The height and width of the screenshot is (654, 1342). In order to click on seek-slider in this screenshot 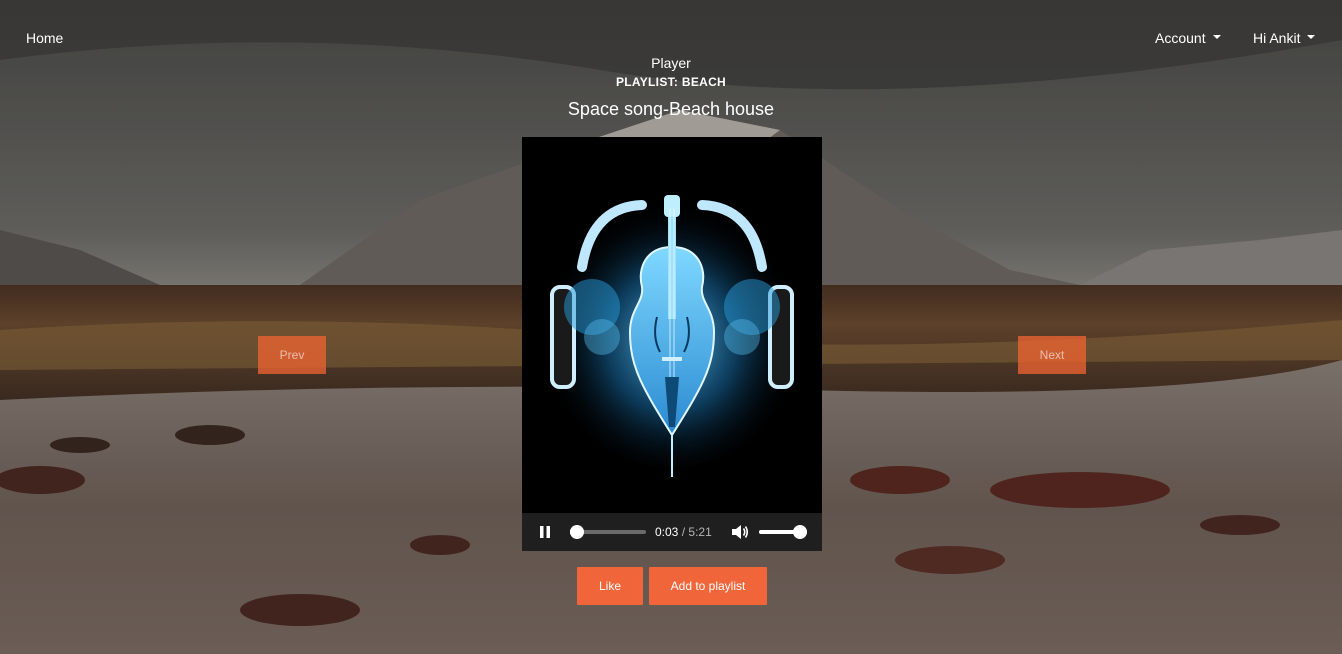, I will do `click(608, 532)`.